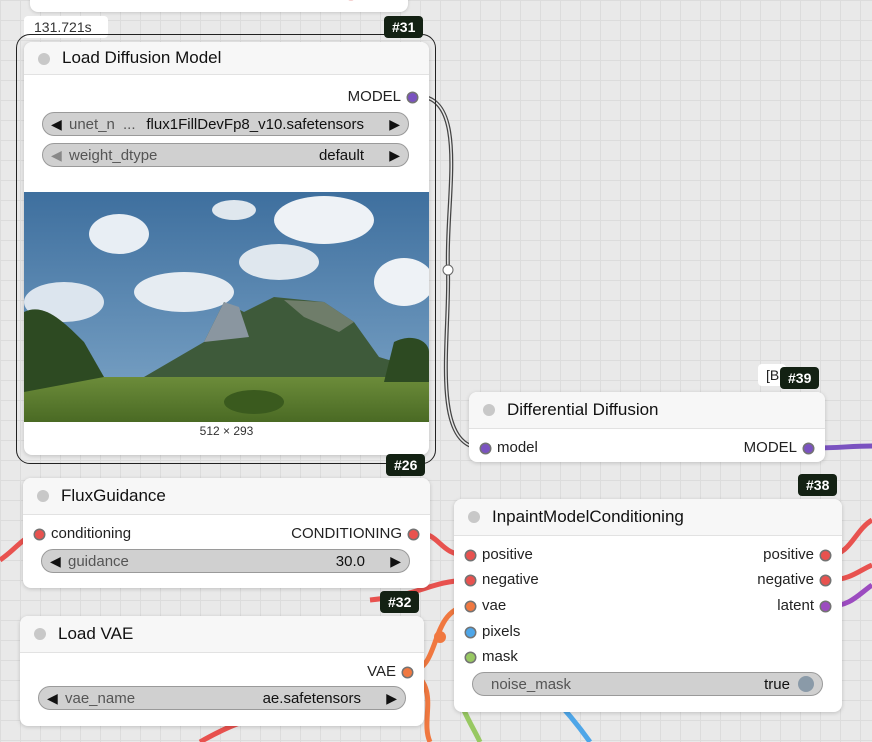  Describe the element at coordinates (113, 495) in the screenshot. I see `node-title: FluxGuidance` at that location.